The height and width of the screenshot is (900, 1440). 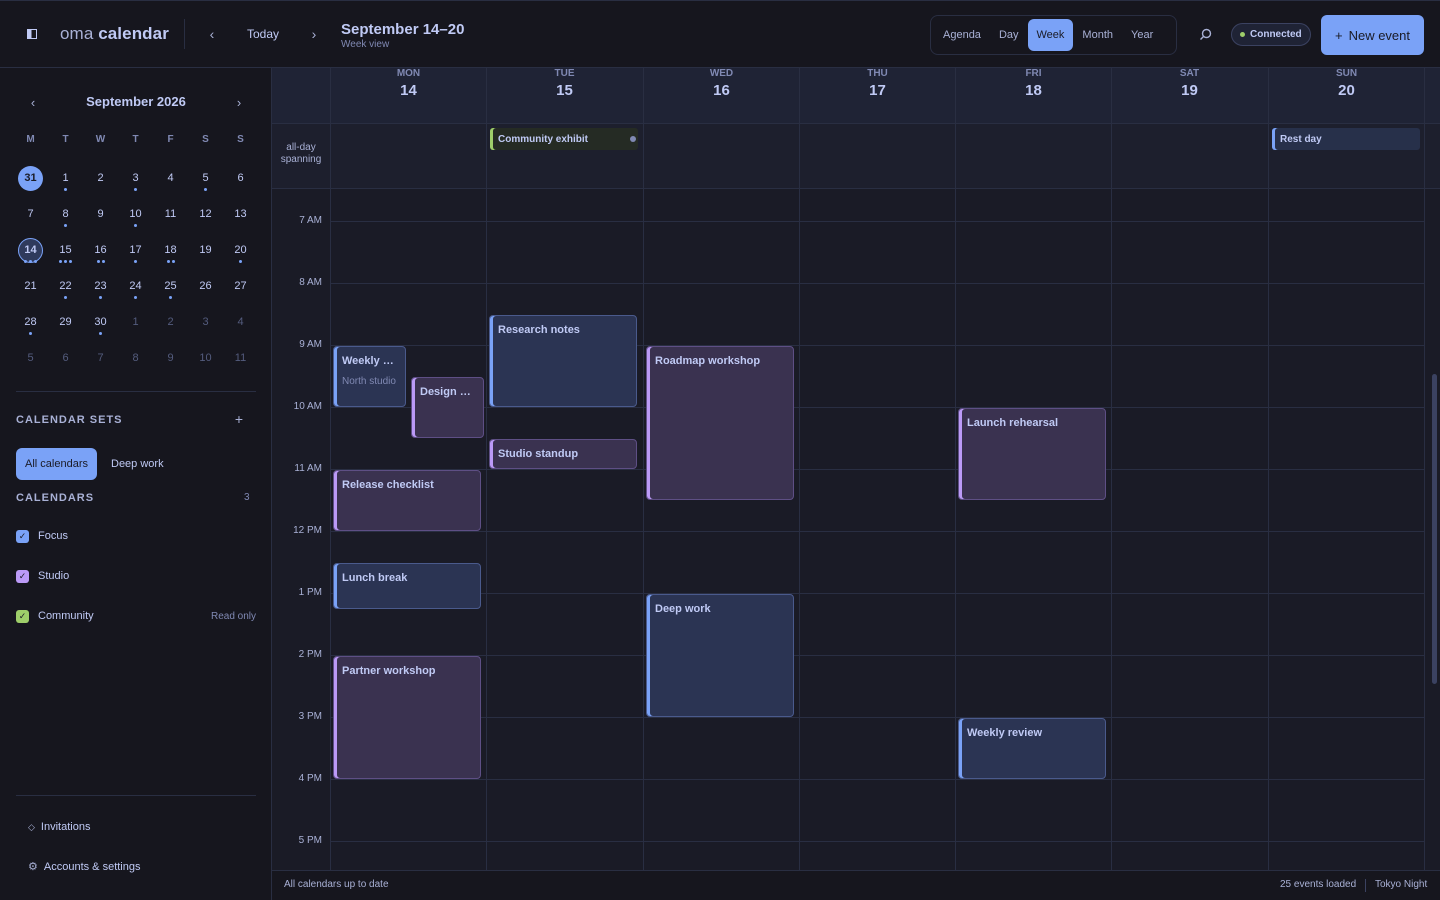 I want to click on mini-calendar-day: 12, so click(x=205, y=214).